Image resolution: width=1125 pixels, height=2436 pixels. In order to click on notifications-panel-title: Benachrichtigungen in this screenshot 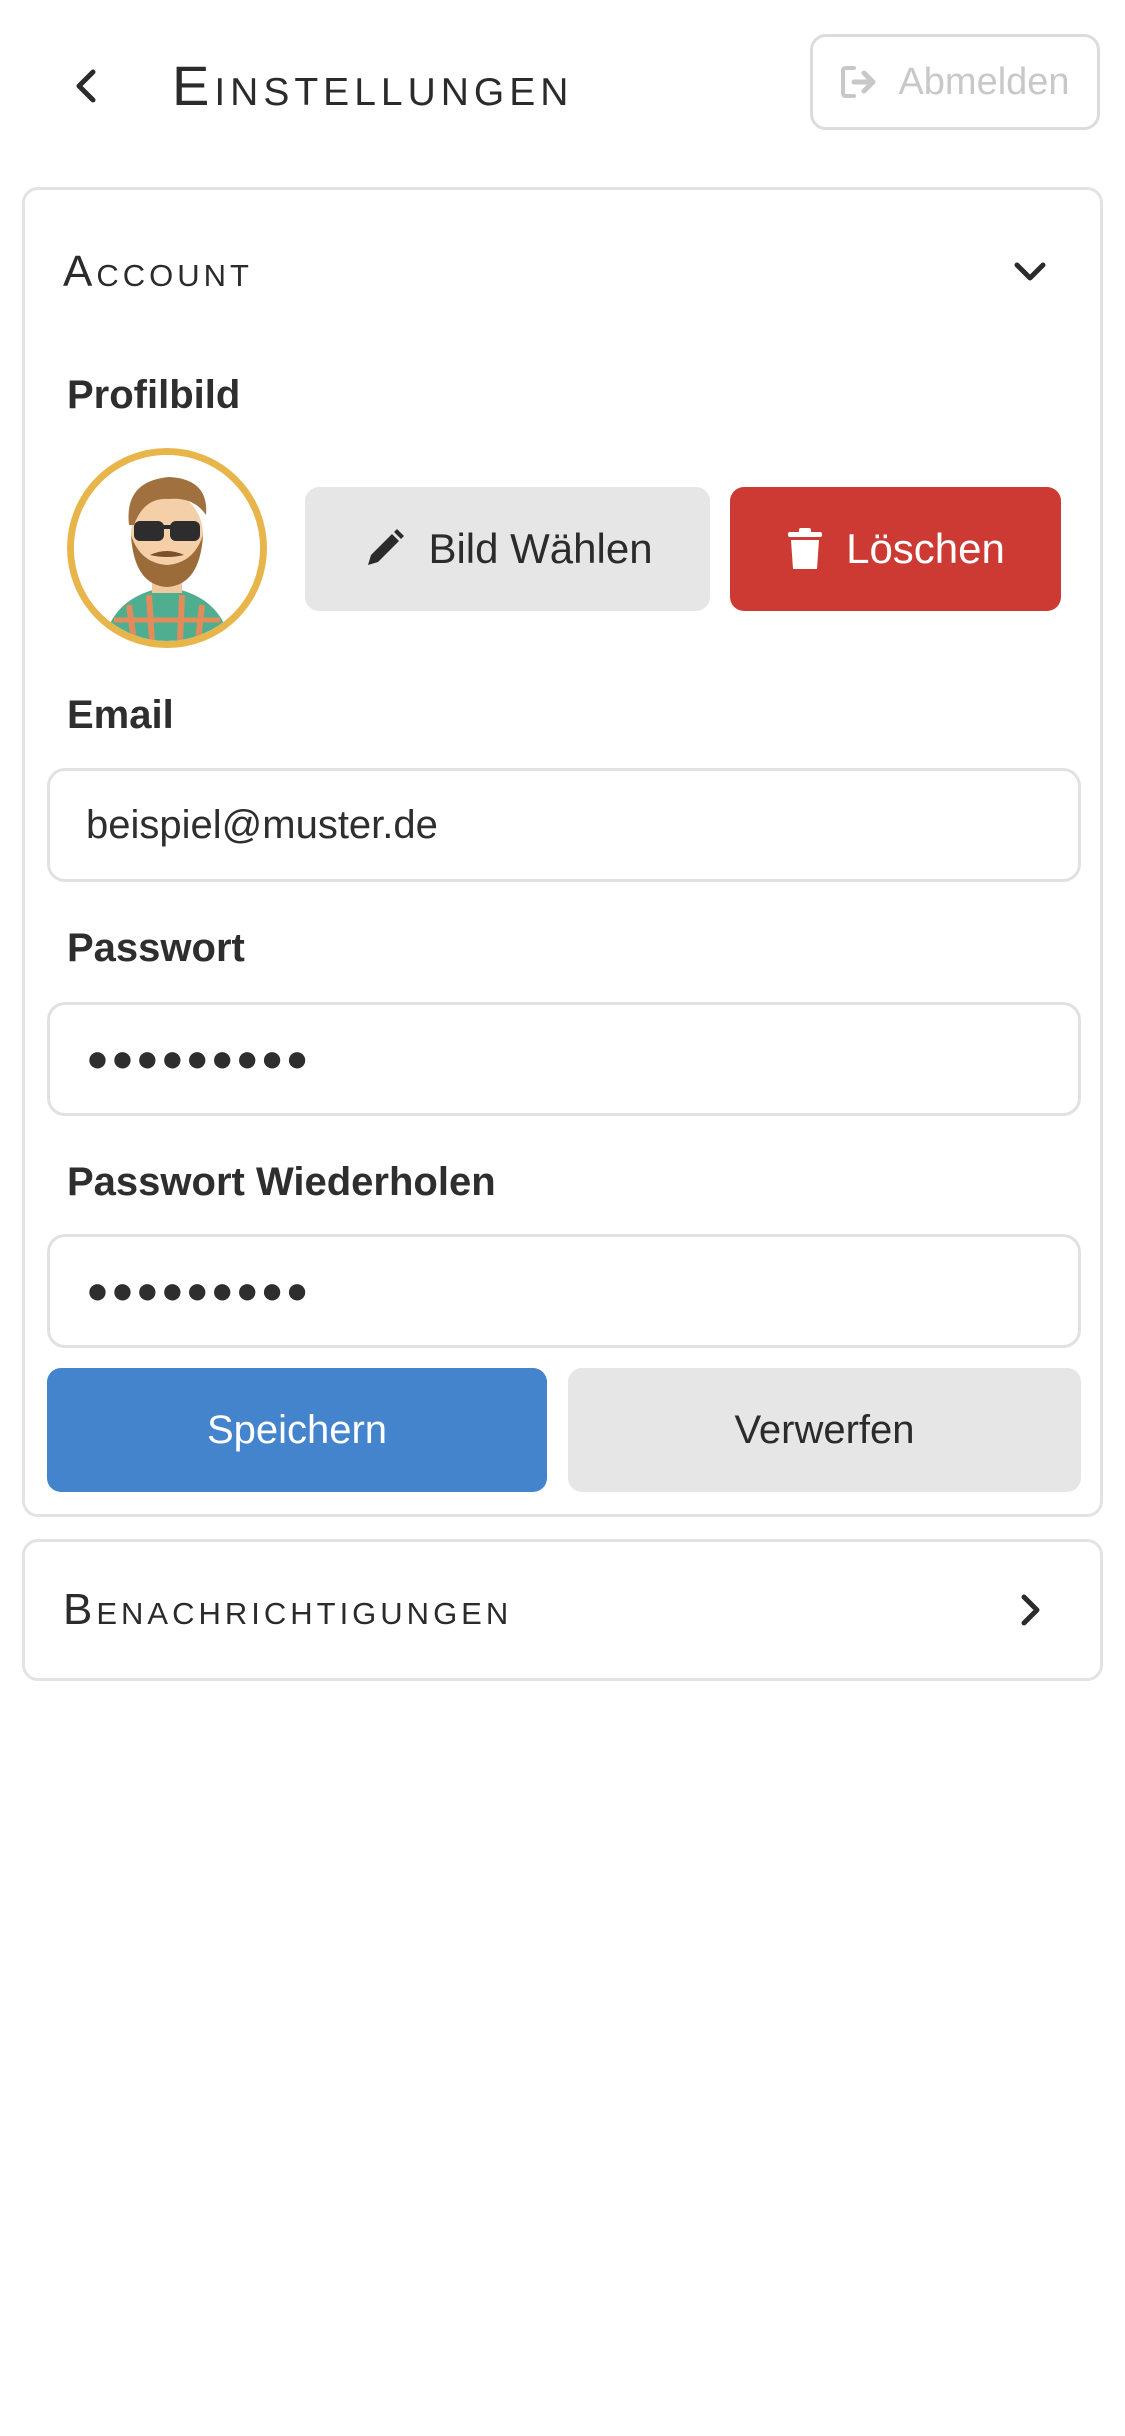, I will do `click(287, 1610)`.